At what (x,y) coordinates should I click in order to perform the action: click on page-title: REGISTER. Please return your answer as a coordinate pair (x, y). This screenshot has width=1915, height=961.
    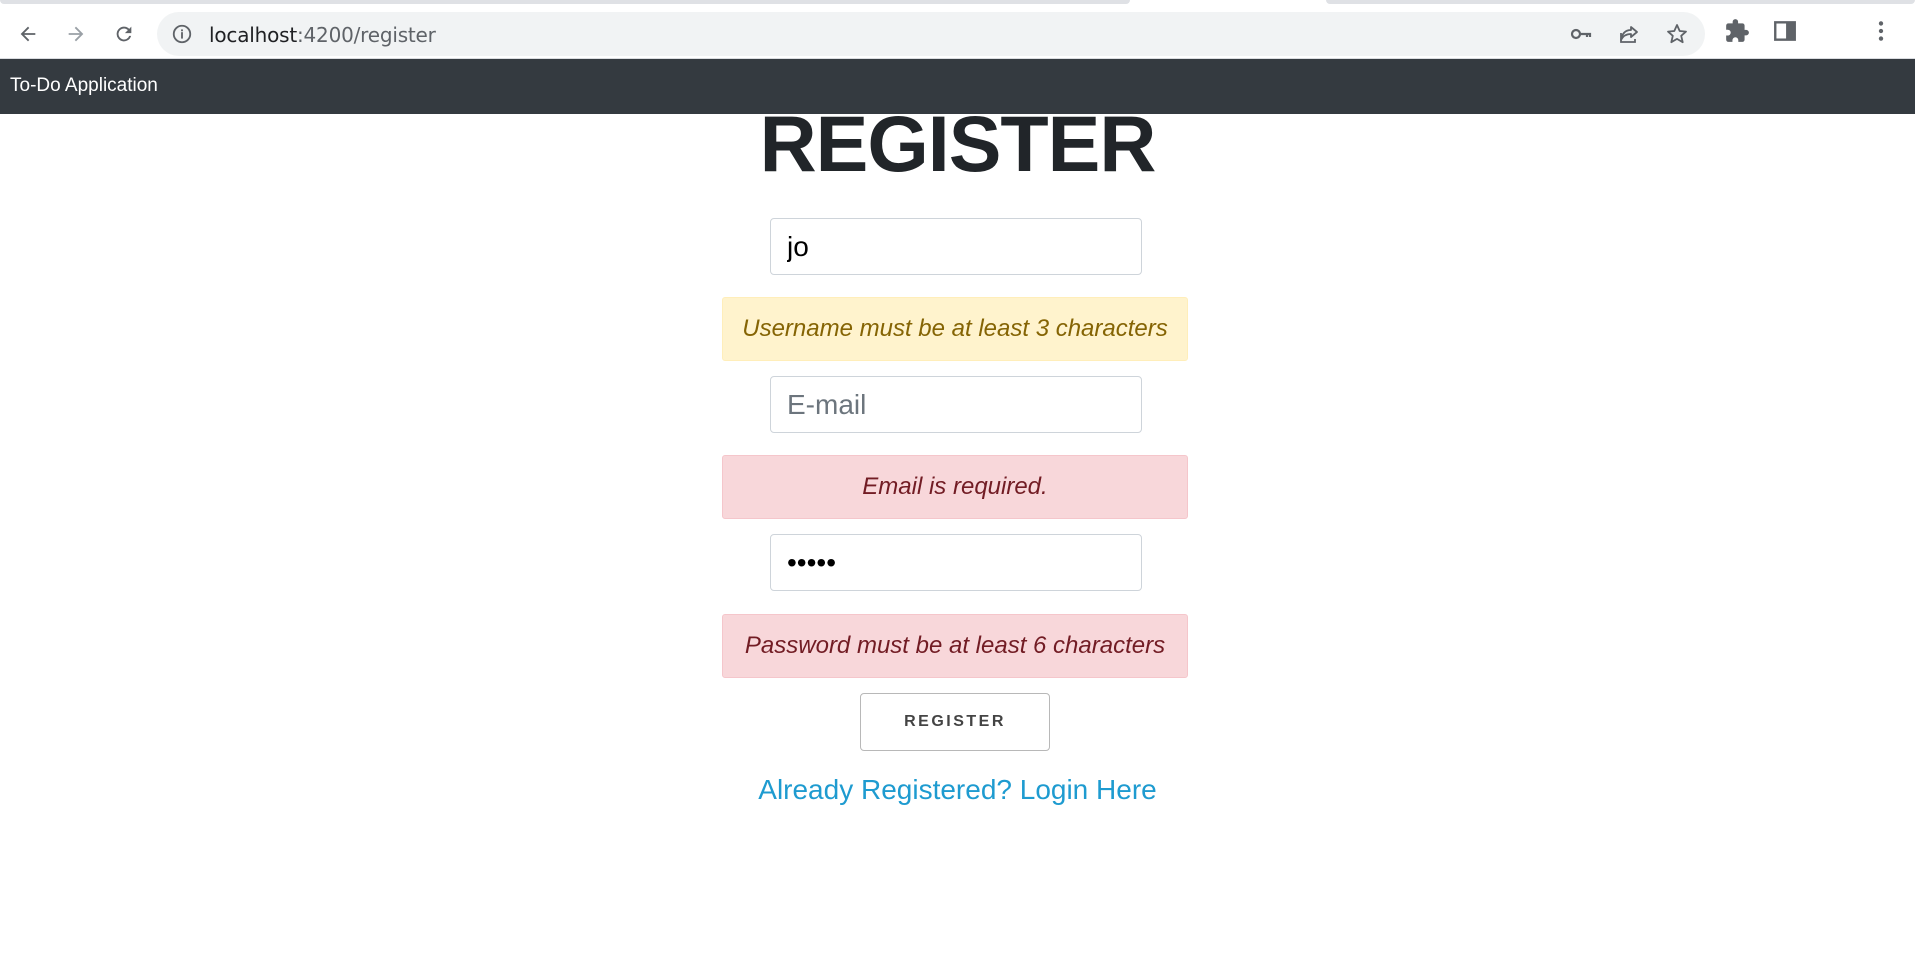
    Looking at the image, I should click on (958, 143).